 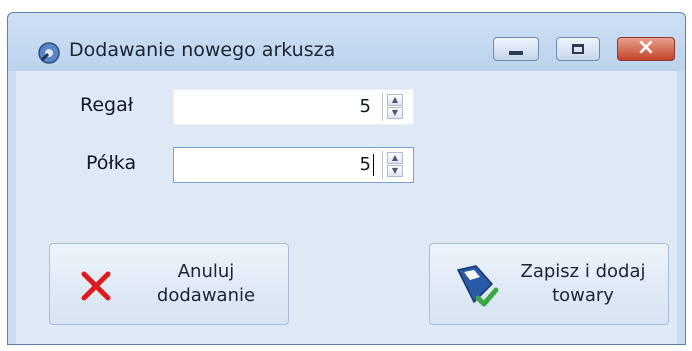 I want to click on minimize-button, so click(x=516, y=49).